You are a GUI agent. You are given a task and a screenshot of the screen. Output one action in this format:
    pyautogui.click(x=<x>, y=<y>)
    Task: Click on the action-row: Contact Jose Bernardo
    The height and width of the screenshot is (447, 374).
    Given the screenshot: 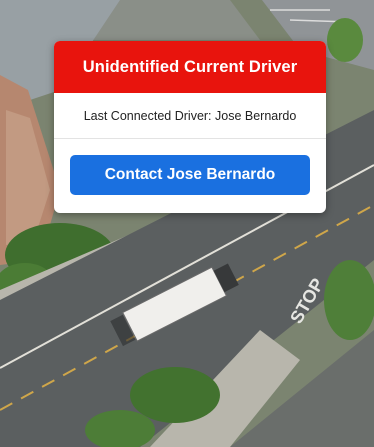 What is the action you would take?
    pyautogui.click(x=190, y=167)
    